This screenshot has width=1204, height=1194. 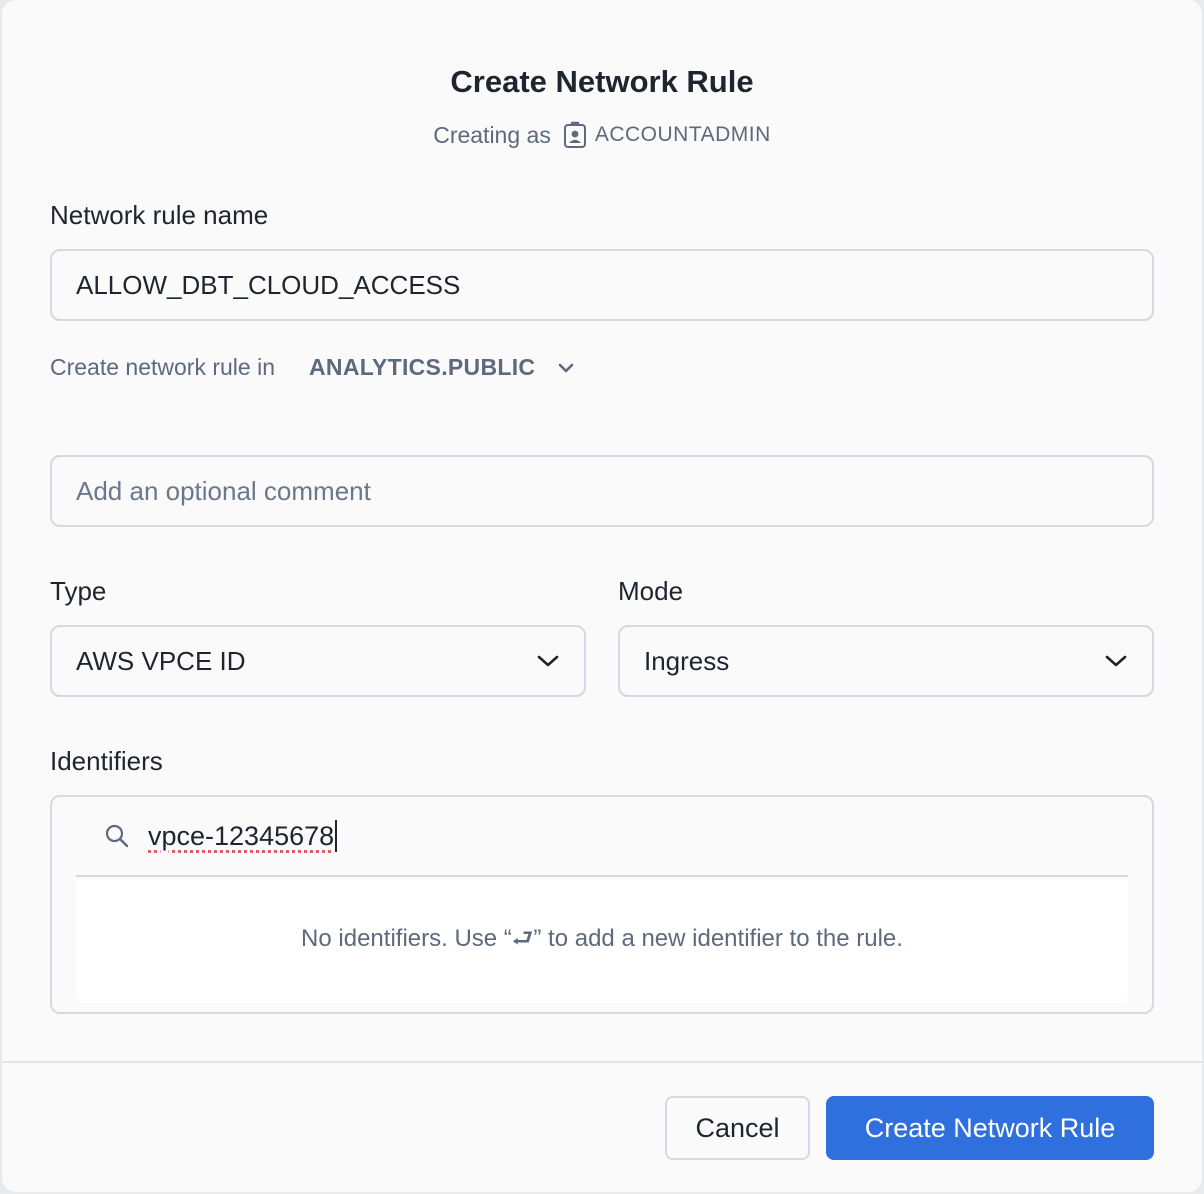 What do you see at coordinates (602, 1062) in the screenshot?
I see `footer-divider` at bounding box center [602, 1062].